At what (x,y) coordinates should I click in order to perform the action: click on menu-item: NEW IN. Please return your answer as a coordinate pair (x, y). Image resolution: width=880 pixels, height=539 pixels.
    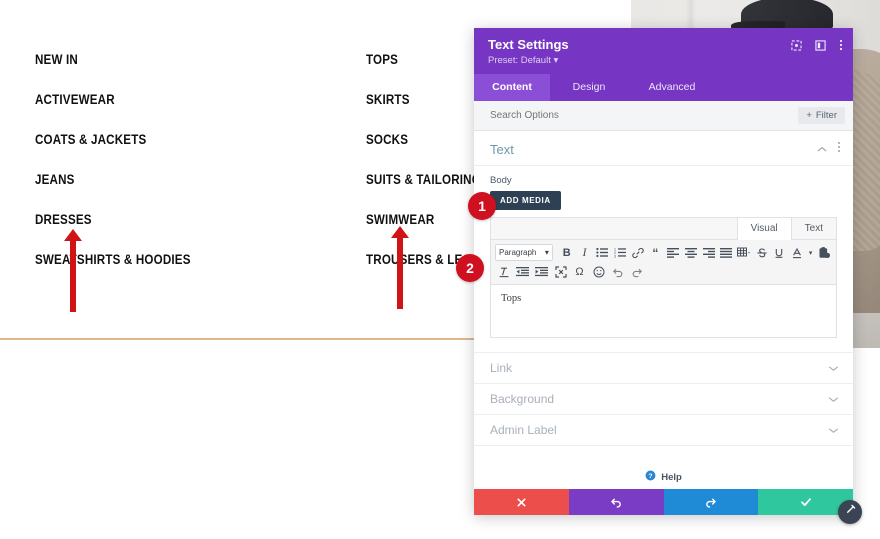
    Looking at the image, I should click on (113, 60).